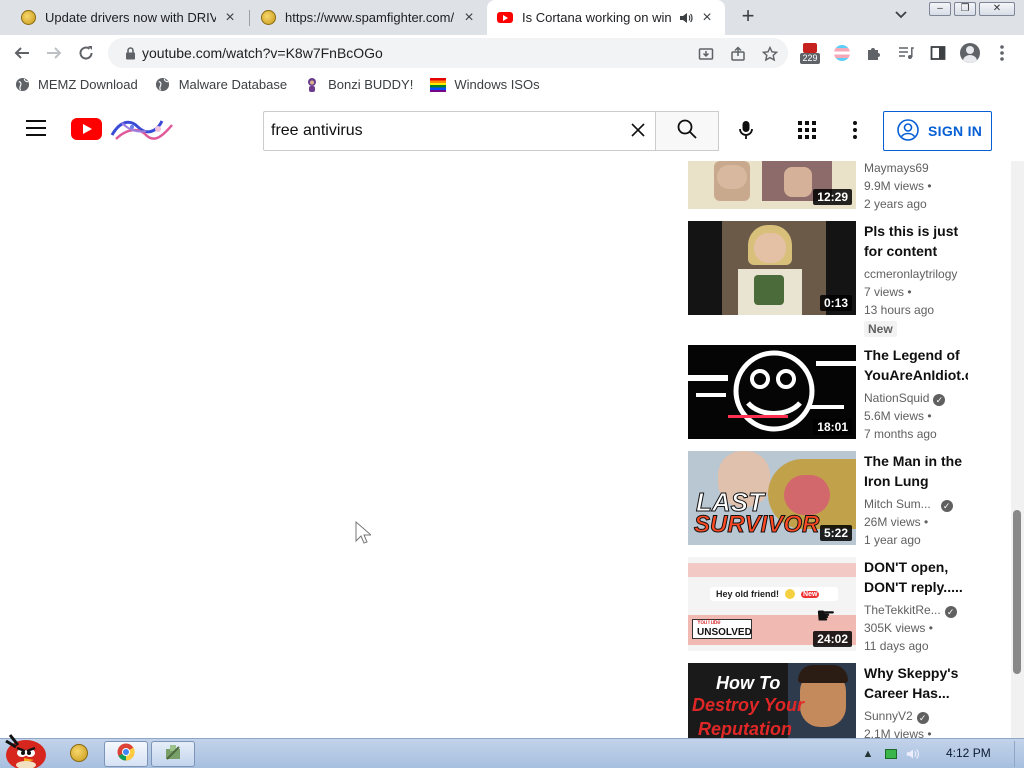 The image size is (1024, 768). Describe the element at coordinates (832, 197) in the screenshot. I see `video-duration: 12:29` at that location.